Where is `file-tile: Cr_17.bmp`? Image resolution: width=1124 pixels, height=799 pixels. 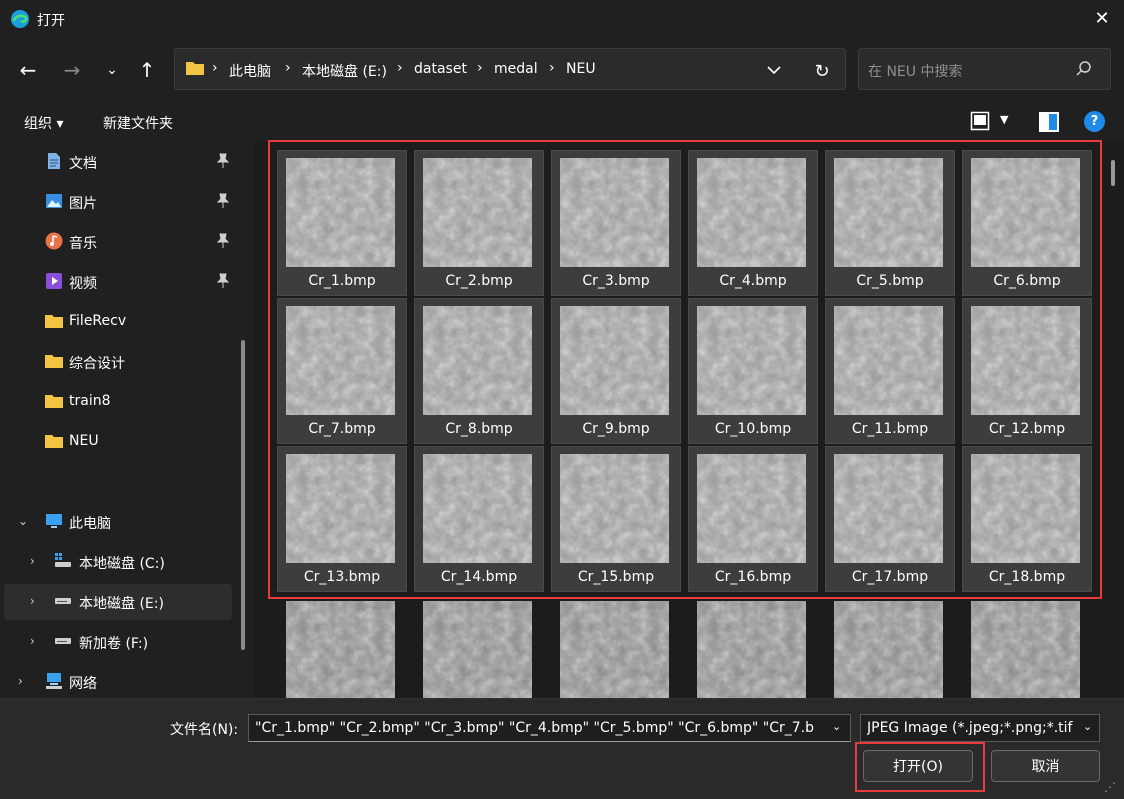 file-tile: Cr_17.bmp is located at coordinates (890, 519).